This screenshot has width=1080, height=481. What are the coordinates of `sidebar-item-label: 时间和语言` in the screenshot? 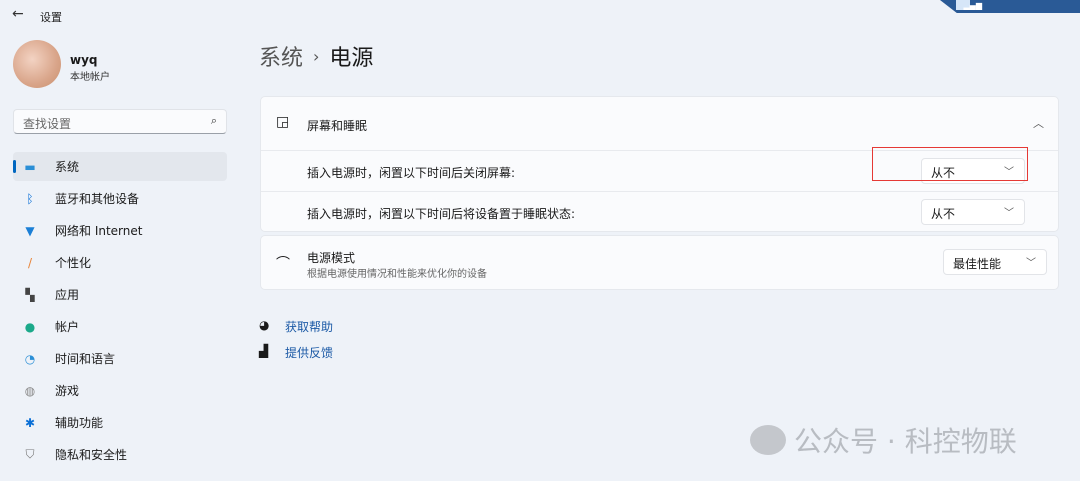 It's located at (85, 359).